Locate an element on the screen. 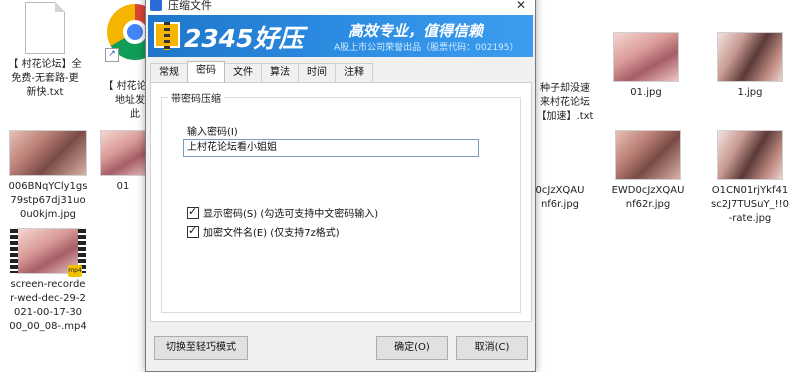  encrypt-filenames-label: 加密文件名(E) (仅支持7z格式) is located at coordinates (271, 233).